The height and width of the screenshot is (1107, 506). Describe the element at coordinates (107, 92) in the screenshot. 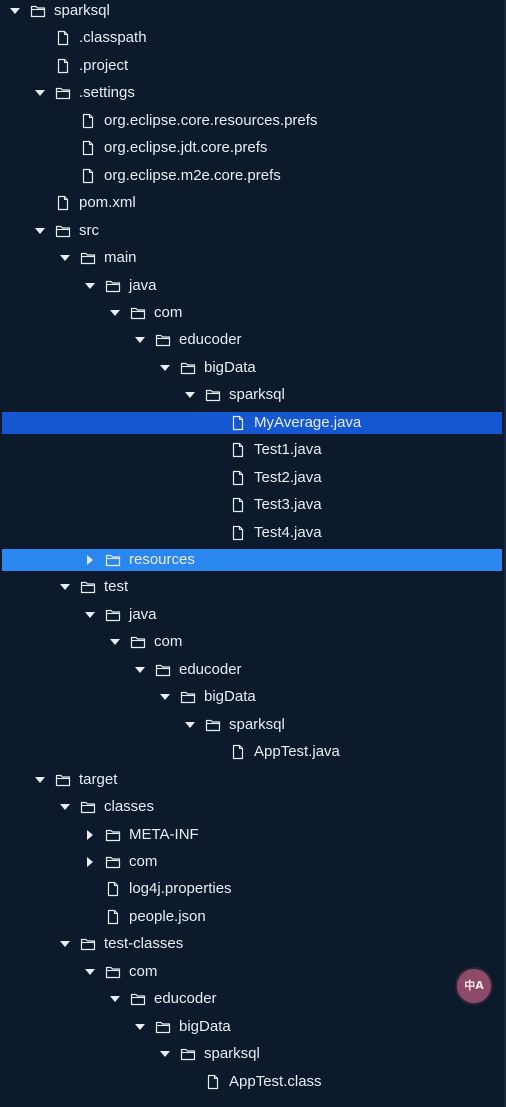

I see `tree-item-label: .settings` at that location.